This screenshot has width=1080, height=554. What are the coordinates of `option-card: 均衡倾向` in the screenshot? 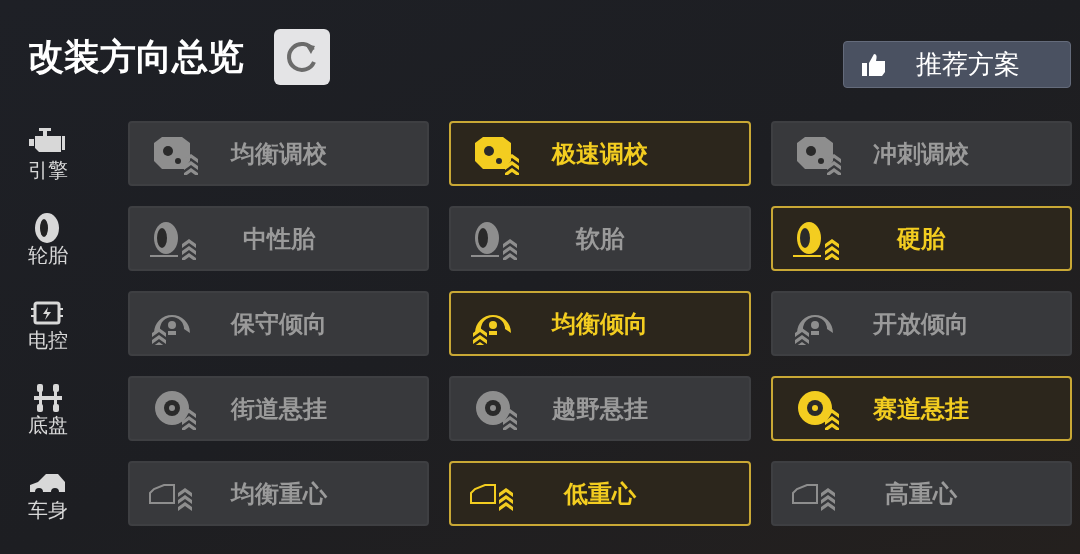 It's located at (600, 323).